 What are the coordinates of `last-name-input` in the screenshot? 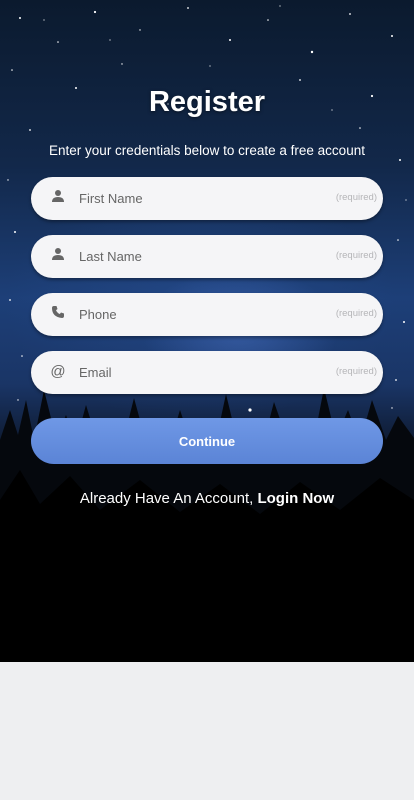 It's located at (194, 256).